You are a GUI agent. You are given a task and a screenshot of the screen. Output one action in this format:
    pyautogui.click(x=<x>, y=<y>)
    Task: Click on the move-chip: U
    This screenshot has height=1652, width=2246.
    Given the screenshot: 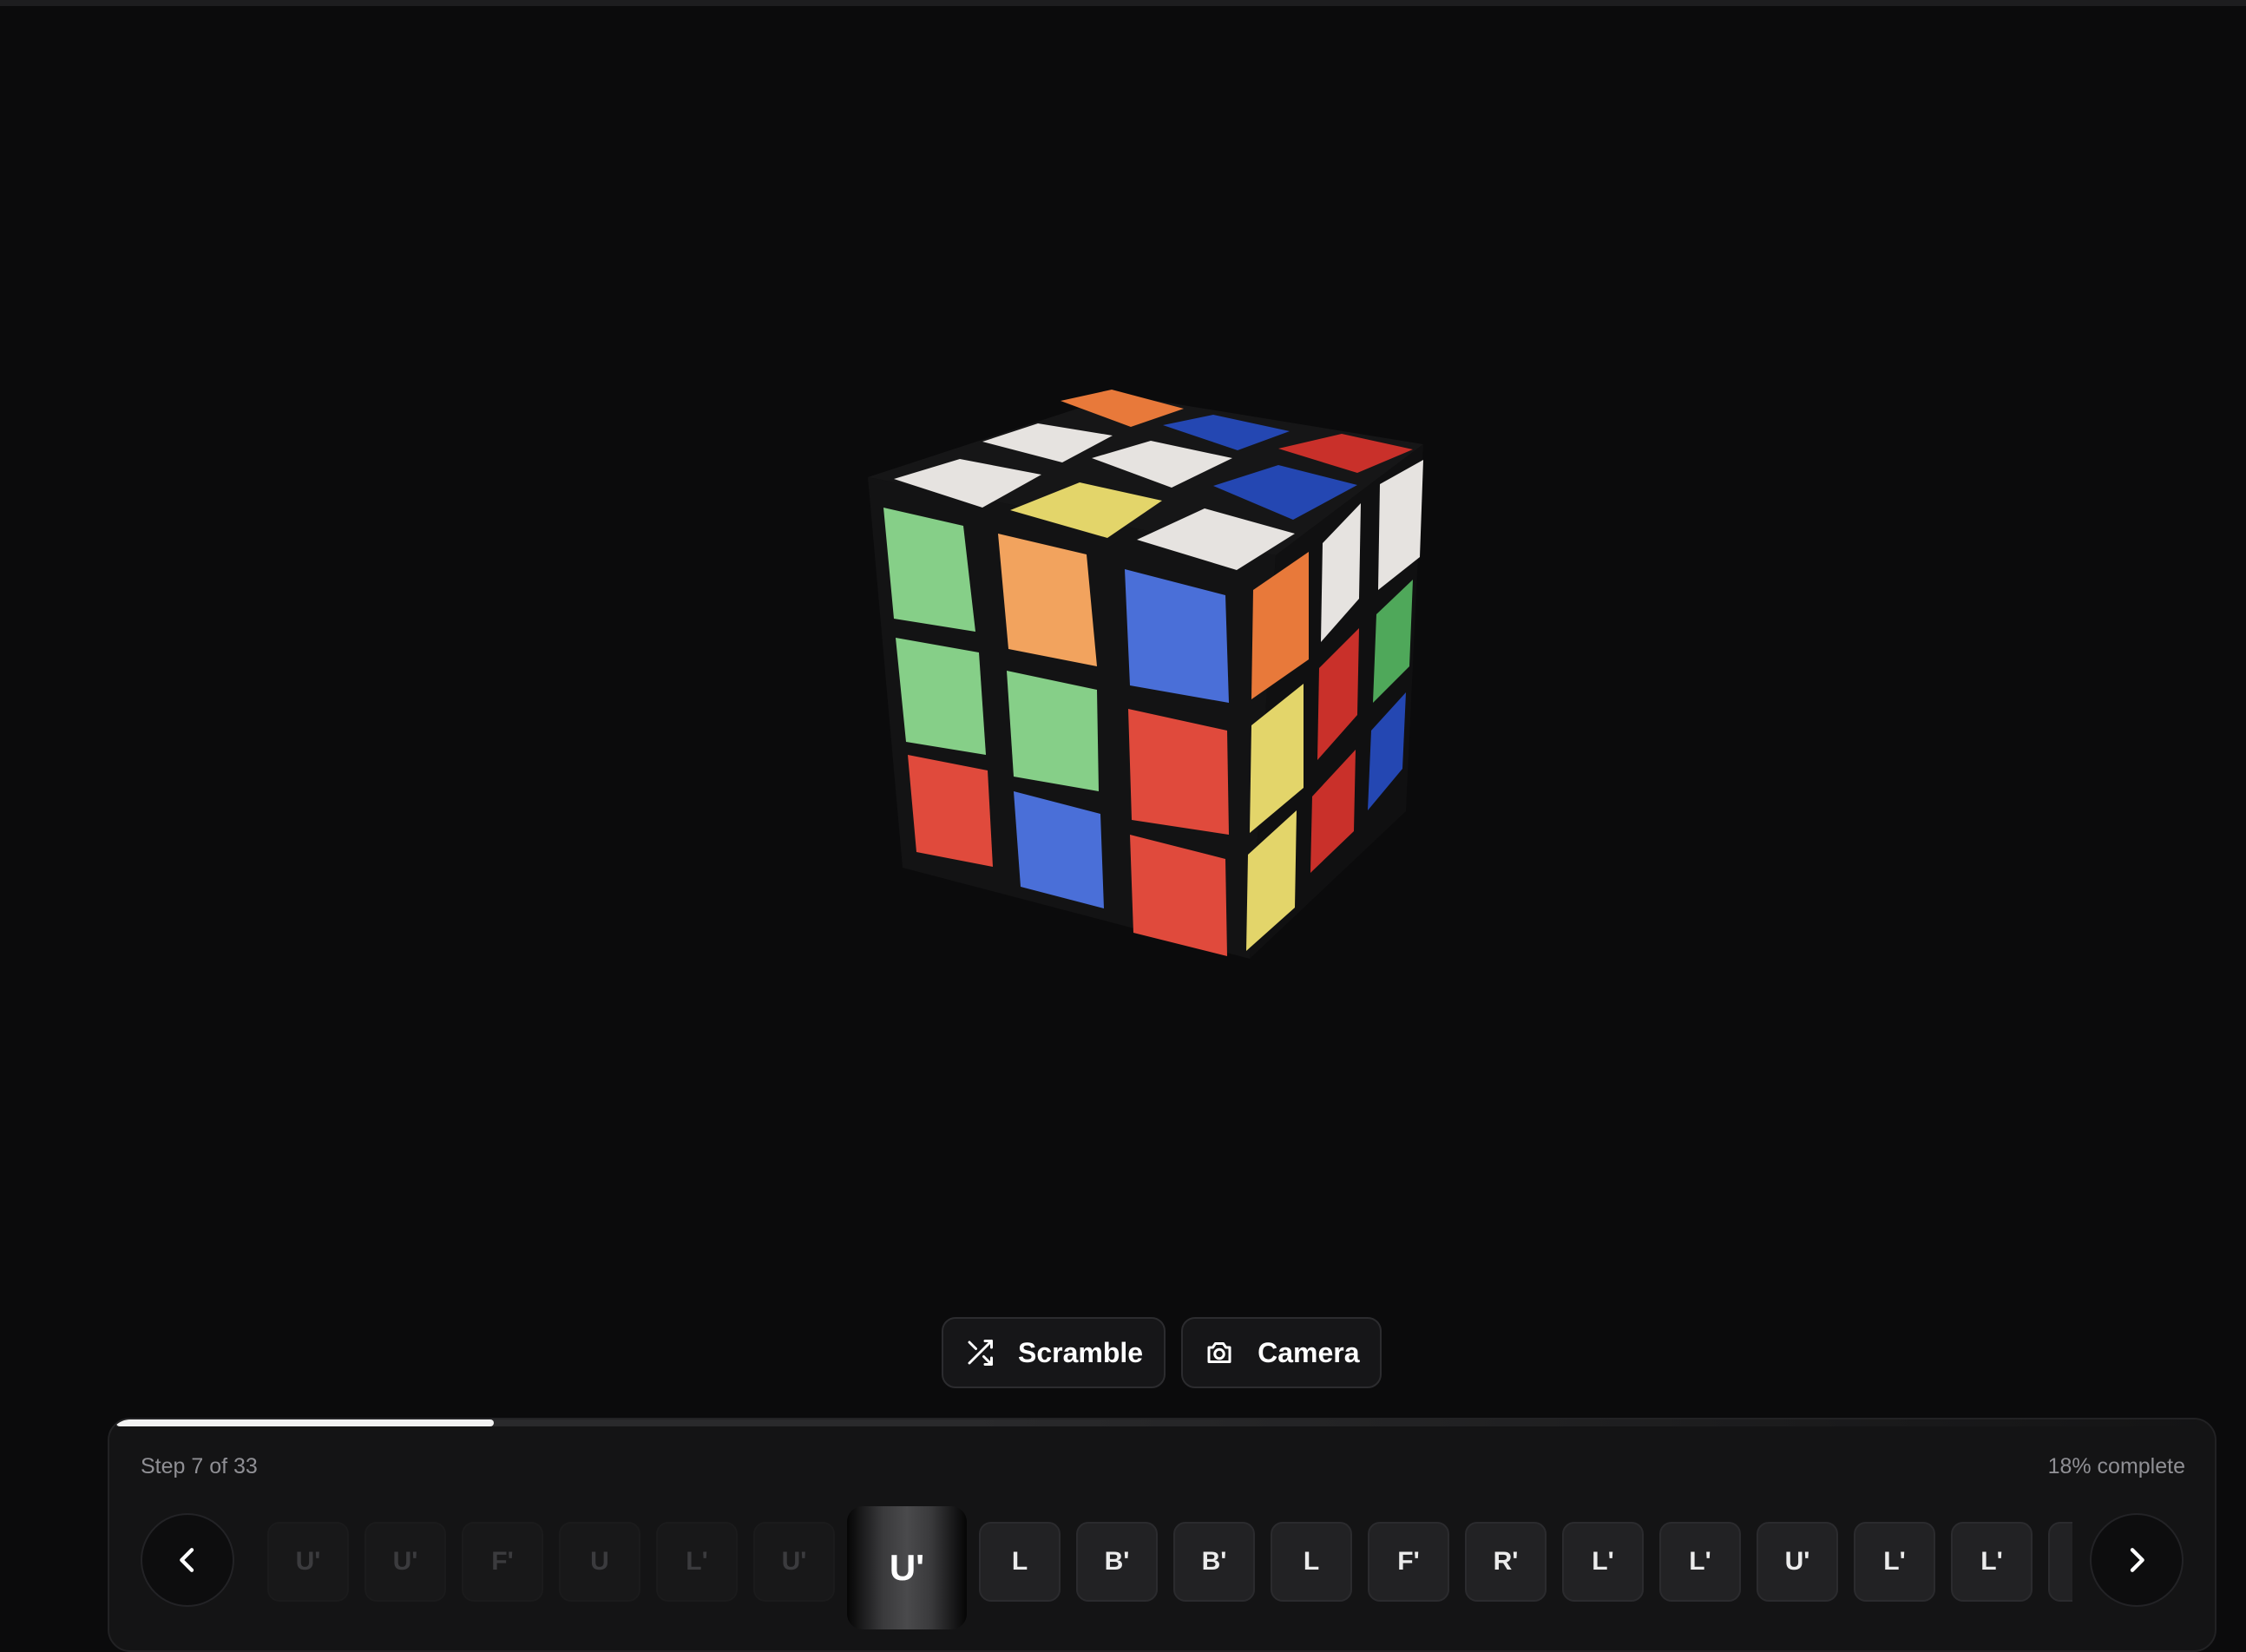 What is the action you would take?
    pyautogui.click(x=599, y=1562)
    